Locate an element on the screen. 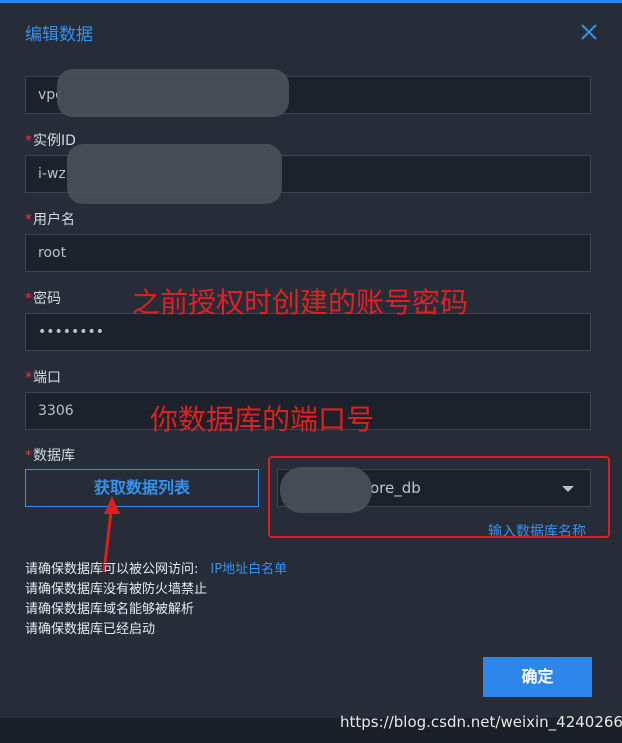 The height and width of the screenshot is (743, 622). confirm-button: 确定 is located at coordinates (537, 677).